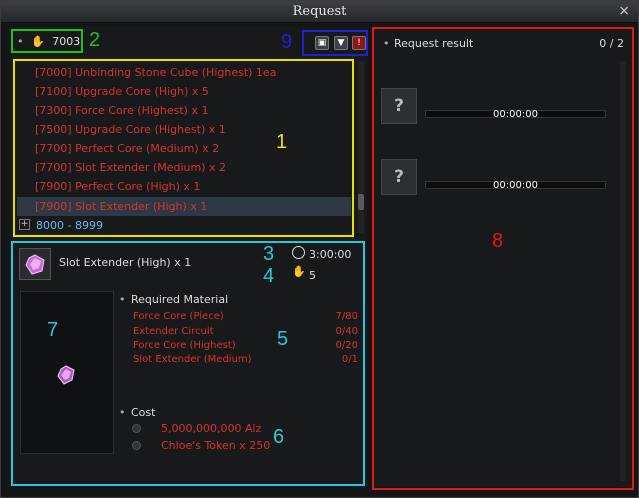 The image size is (639, 498). What do you see at coordinates (173, 331) in the screenshot?
I see `material-name: Extender Circuit` at bounding box center [173, 331].